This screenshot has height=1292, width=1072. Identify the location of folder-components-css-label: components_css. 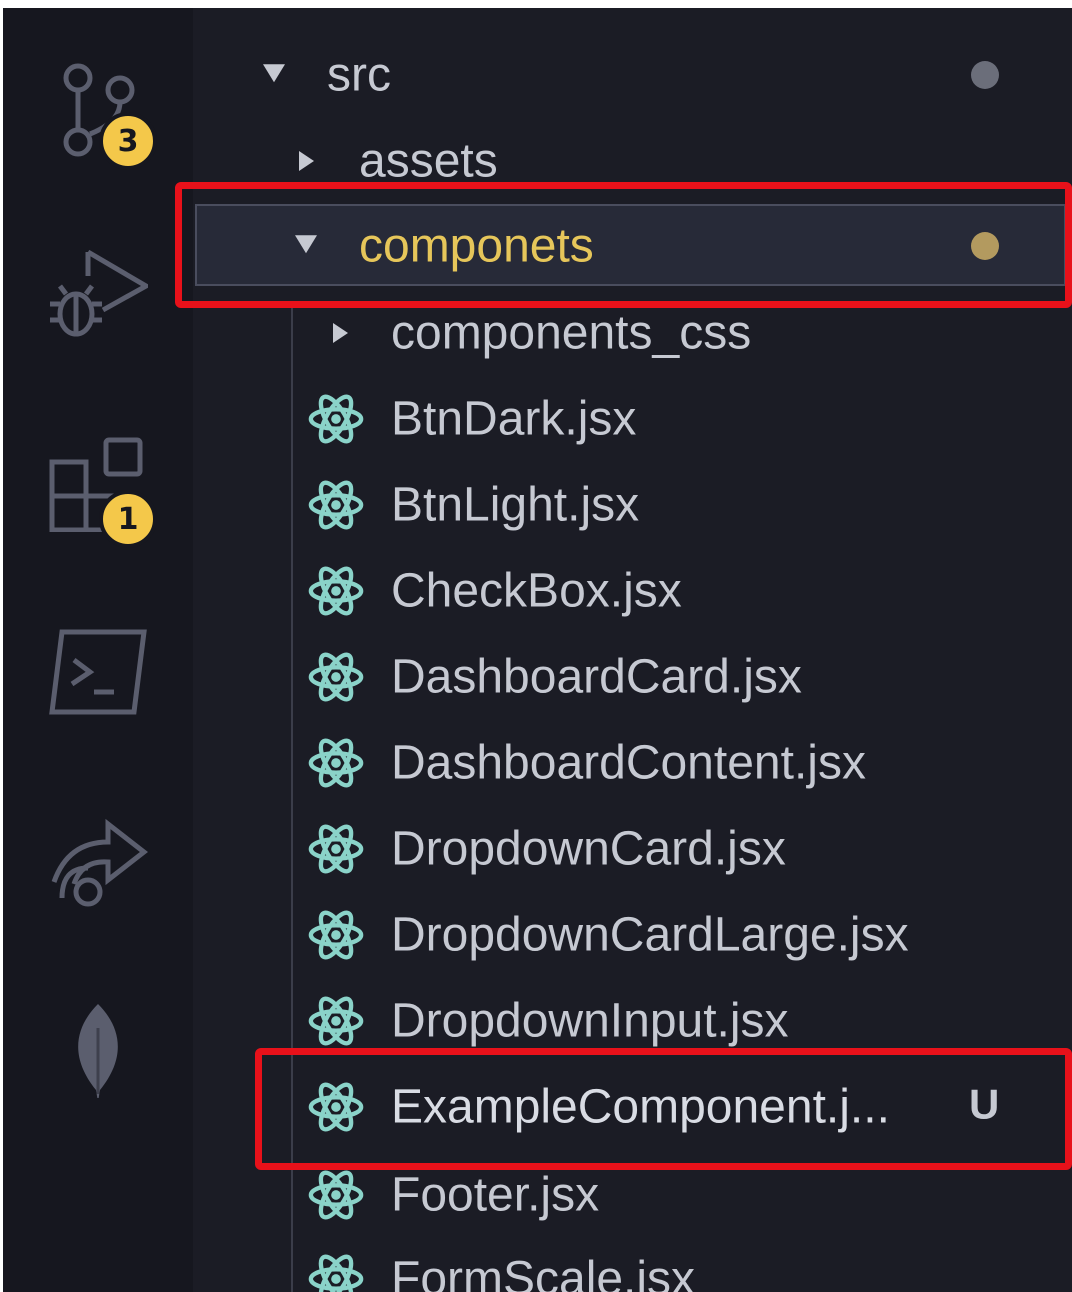
(571, 333).